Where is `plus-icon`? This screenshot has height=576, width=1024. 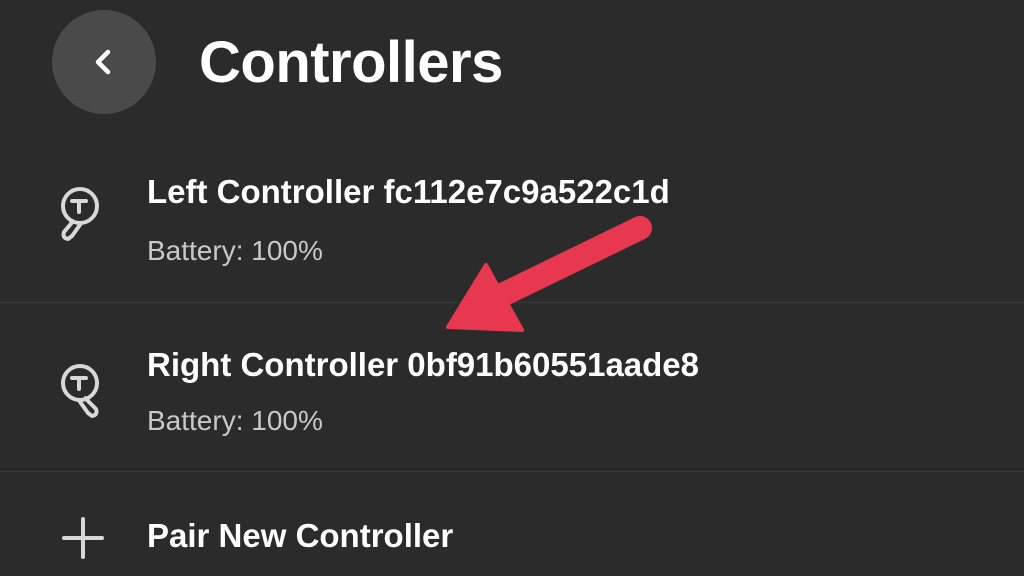 plus-icon is located at coordinates (83, 538).